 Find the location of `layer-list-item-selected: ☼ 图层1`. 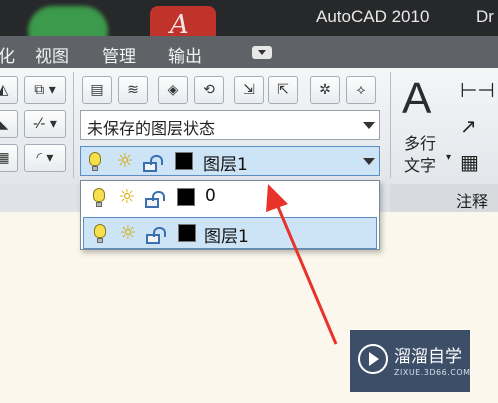

layer-list-item-selected: ☼ 图层1 is located at coordinates (230, 233).